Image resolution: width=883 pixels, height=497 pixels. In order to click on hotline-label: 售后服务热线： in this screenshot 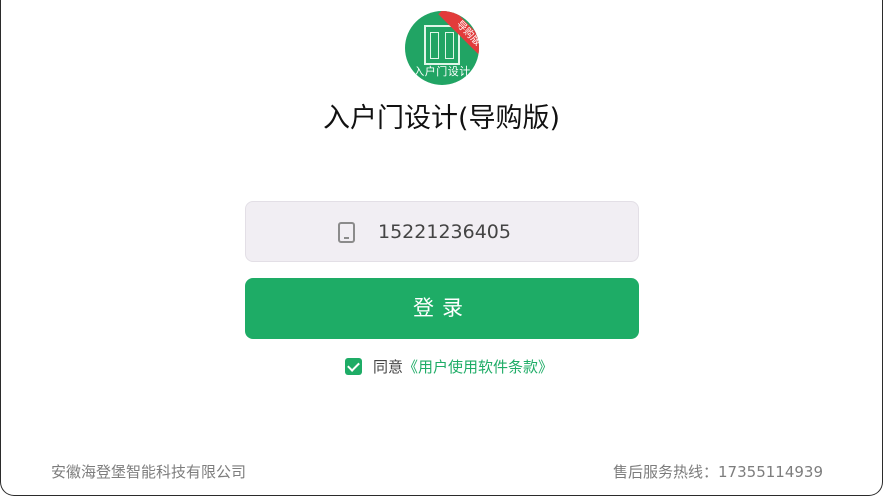, I will do `click(666, 472)`.